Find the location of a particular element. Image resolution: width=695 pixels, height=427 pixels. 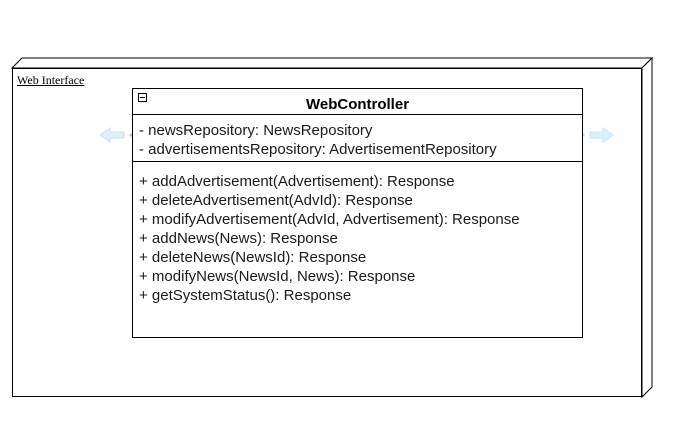

operation-item: + addNews(News): Response is located at coordinates (238, 238).